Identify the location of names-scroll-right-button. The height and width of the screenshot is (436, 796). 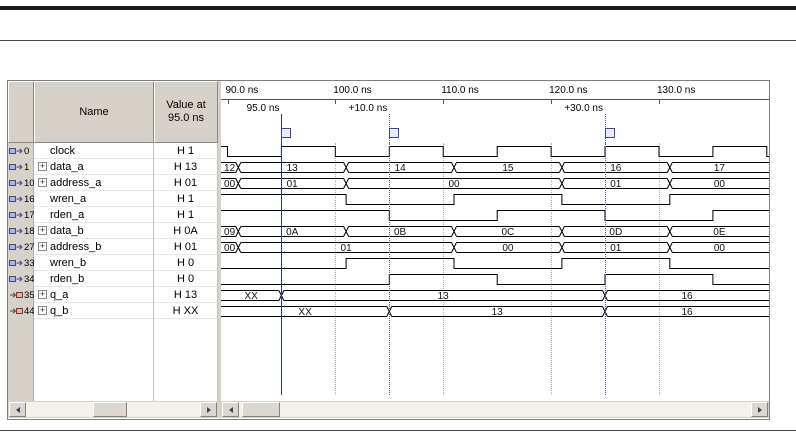
(208, 409).